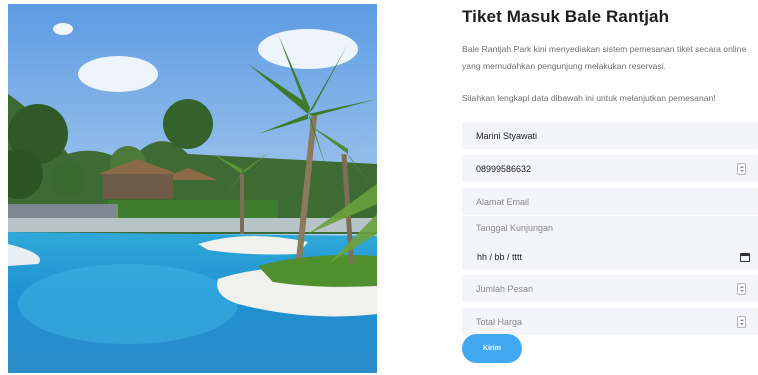 The image size is (758, 375). I want to click on total-price-placeholder: Total Harga, so click(499, 321).